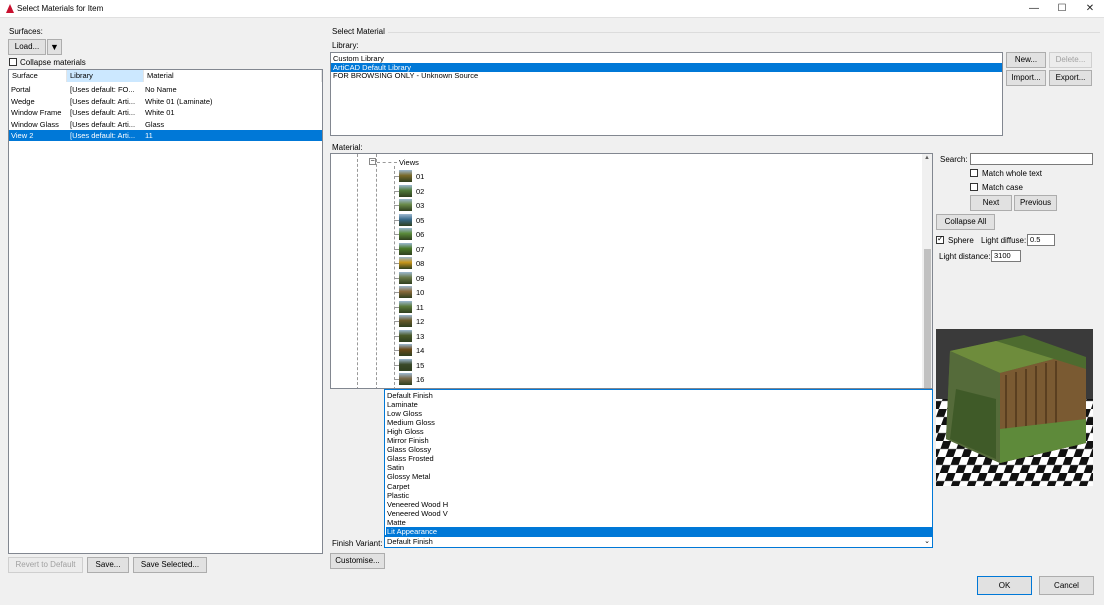 The image size is (1104, 605). What do you see at coordinates (420, 379) in the screenshot?
I see `tree-item-label: 16` at bounding box center [420, 379].